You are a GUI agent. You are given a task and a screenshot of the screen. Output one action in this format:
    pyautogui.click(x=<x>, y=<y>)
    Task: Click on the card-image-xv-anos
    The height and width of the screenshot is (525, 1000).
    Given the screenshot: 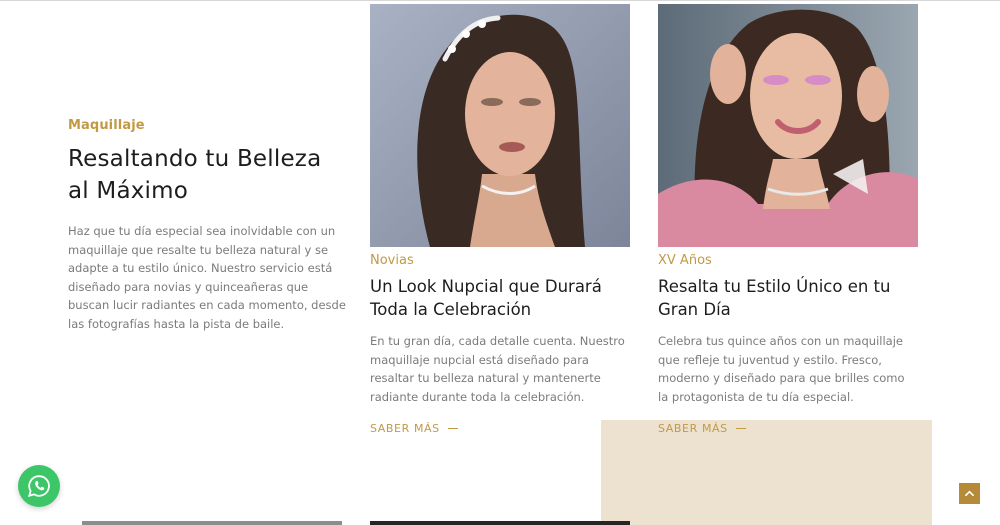 What is the action you would take?
    pyautogui.click(x=788, y=125)
    